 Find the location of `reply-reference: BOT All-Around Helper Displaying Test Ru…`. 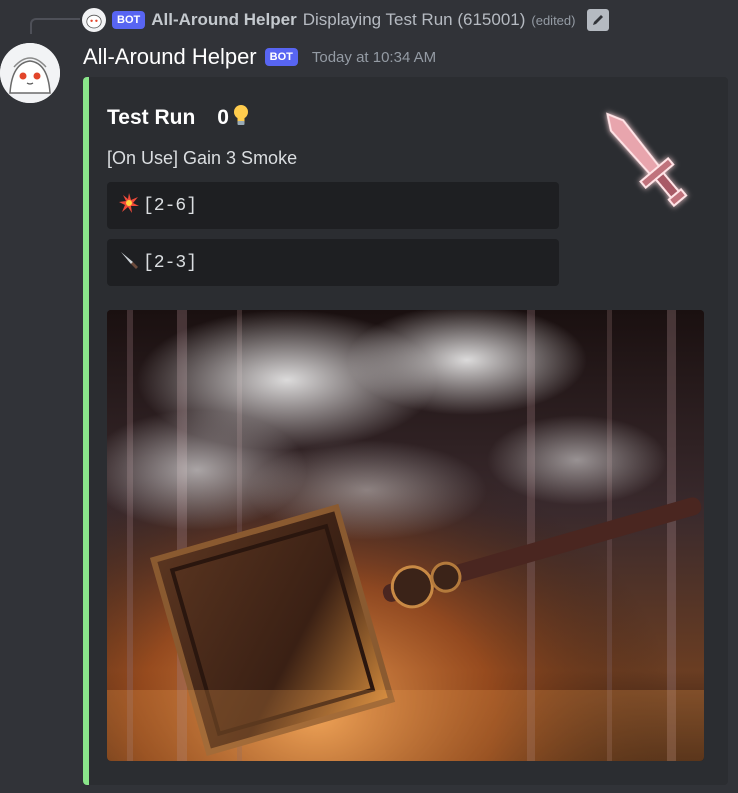

reply-reference: BOT All-Around Helper Displaying Test Ru… is located at coordinates (346, 20).